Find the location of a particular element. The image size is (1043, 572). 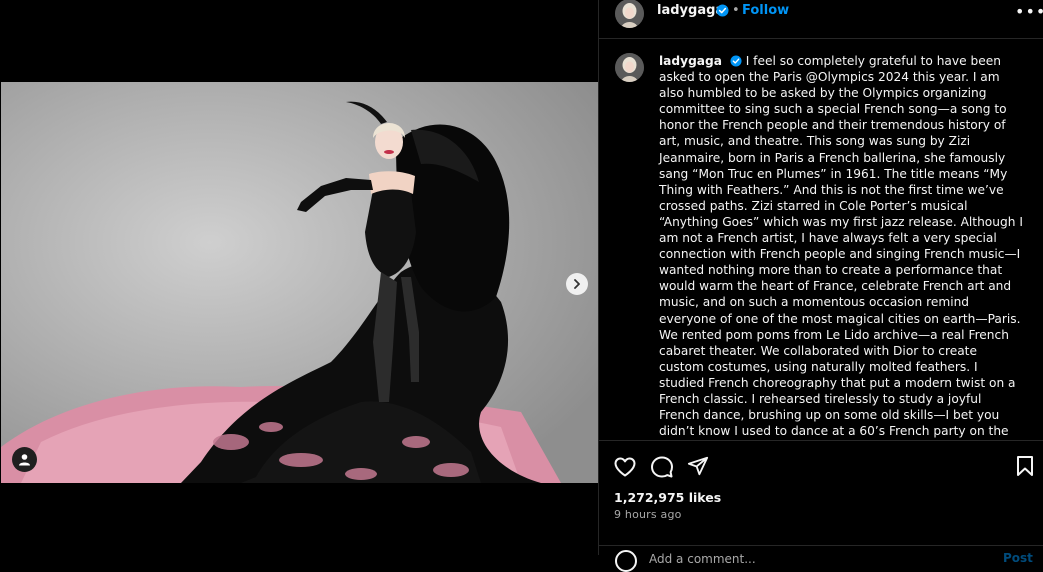

heart-icon is located at coordinates (625, 467).